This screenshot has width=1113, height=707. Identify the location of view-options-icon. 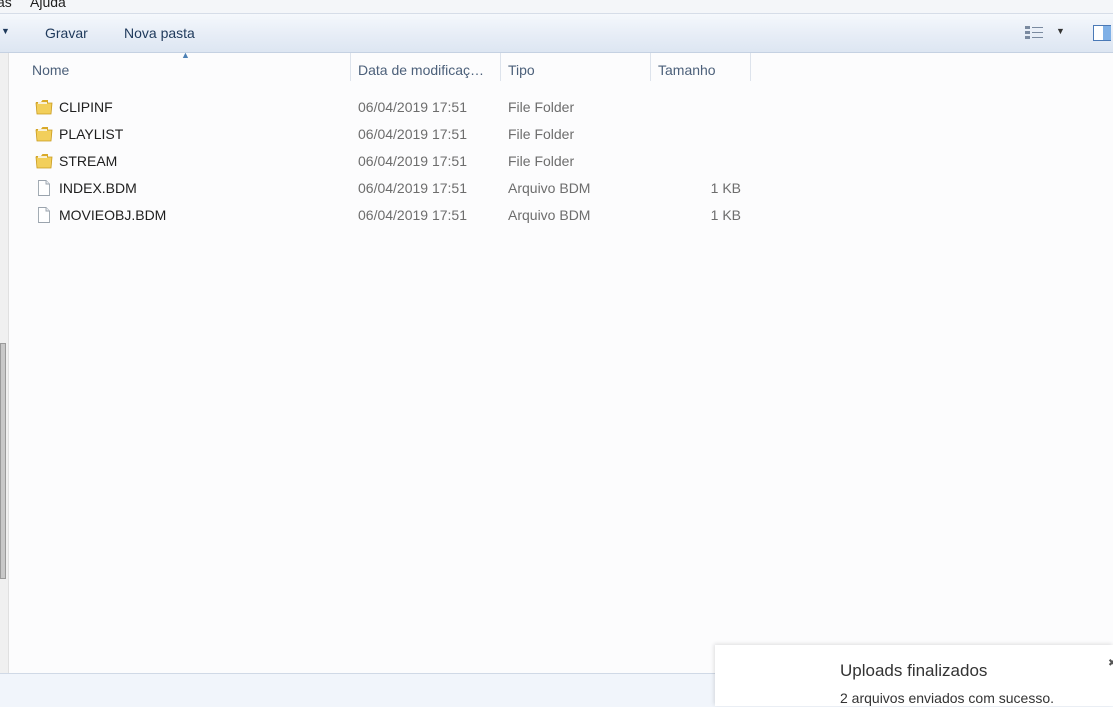
(1034, 33).